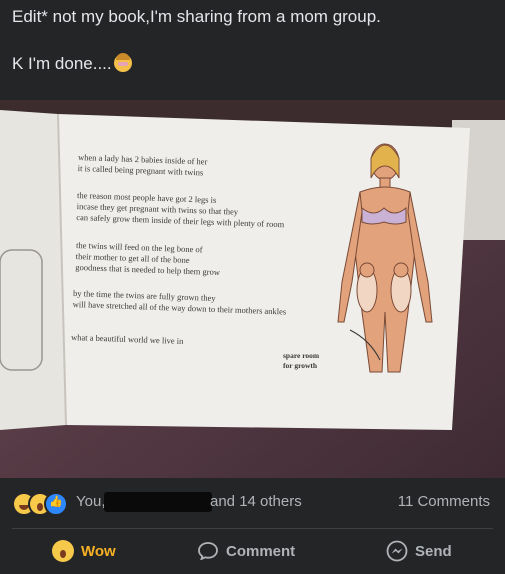  I want to click on comment-icon, so click(208, 551).